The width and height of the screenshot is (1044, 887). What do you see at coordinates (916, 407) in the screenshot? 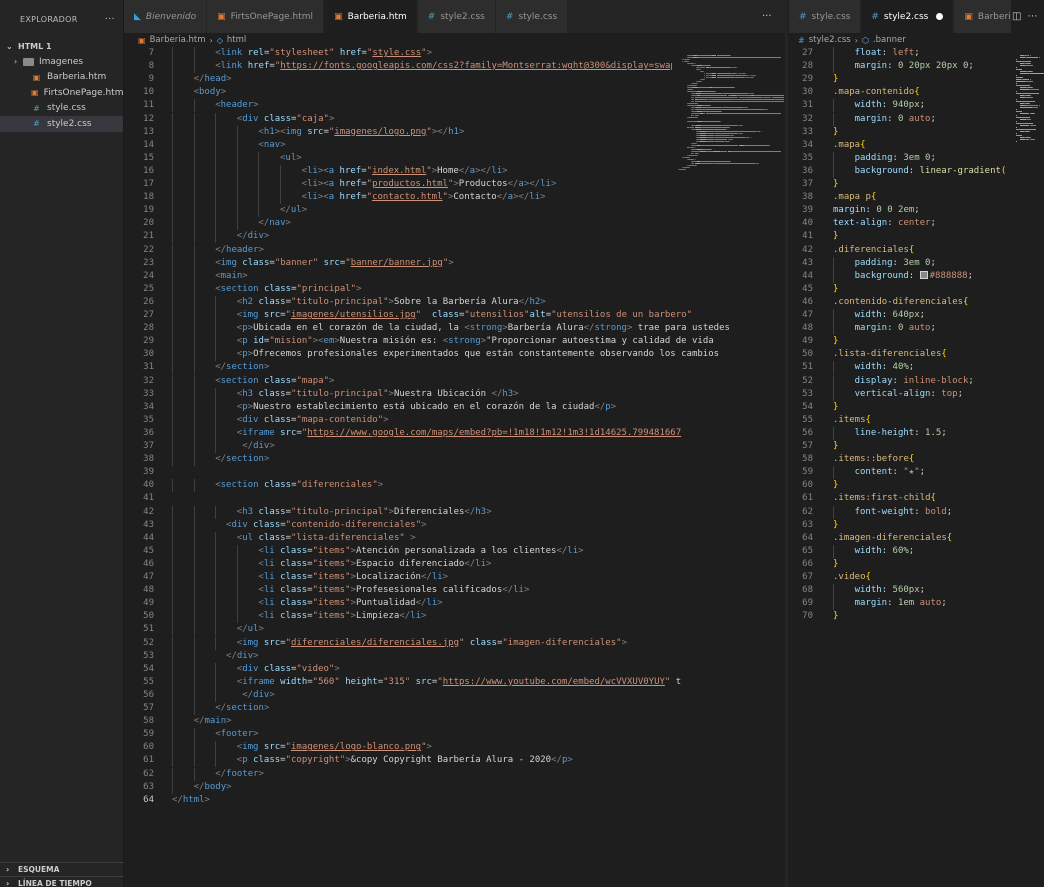
I see `code-line: 54}` at bounding box center [916, 407].